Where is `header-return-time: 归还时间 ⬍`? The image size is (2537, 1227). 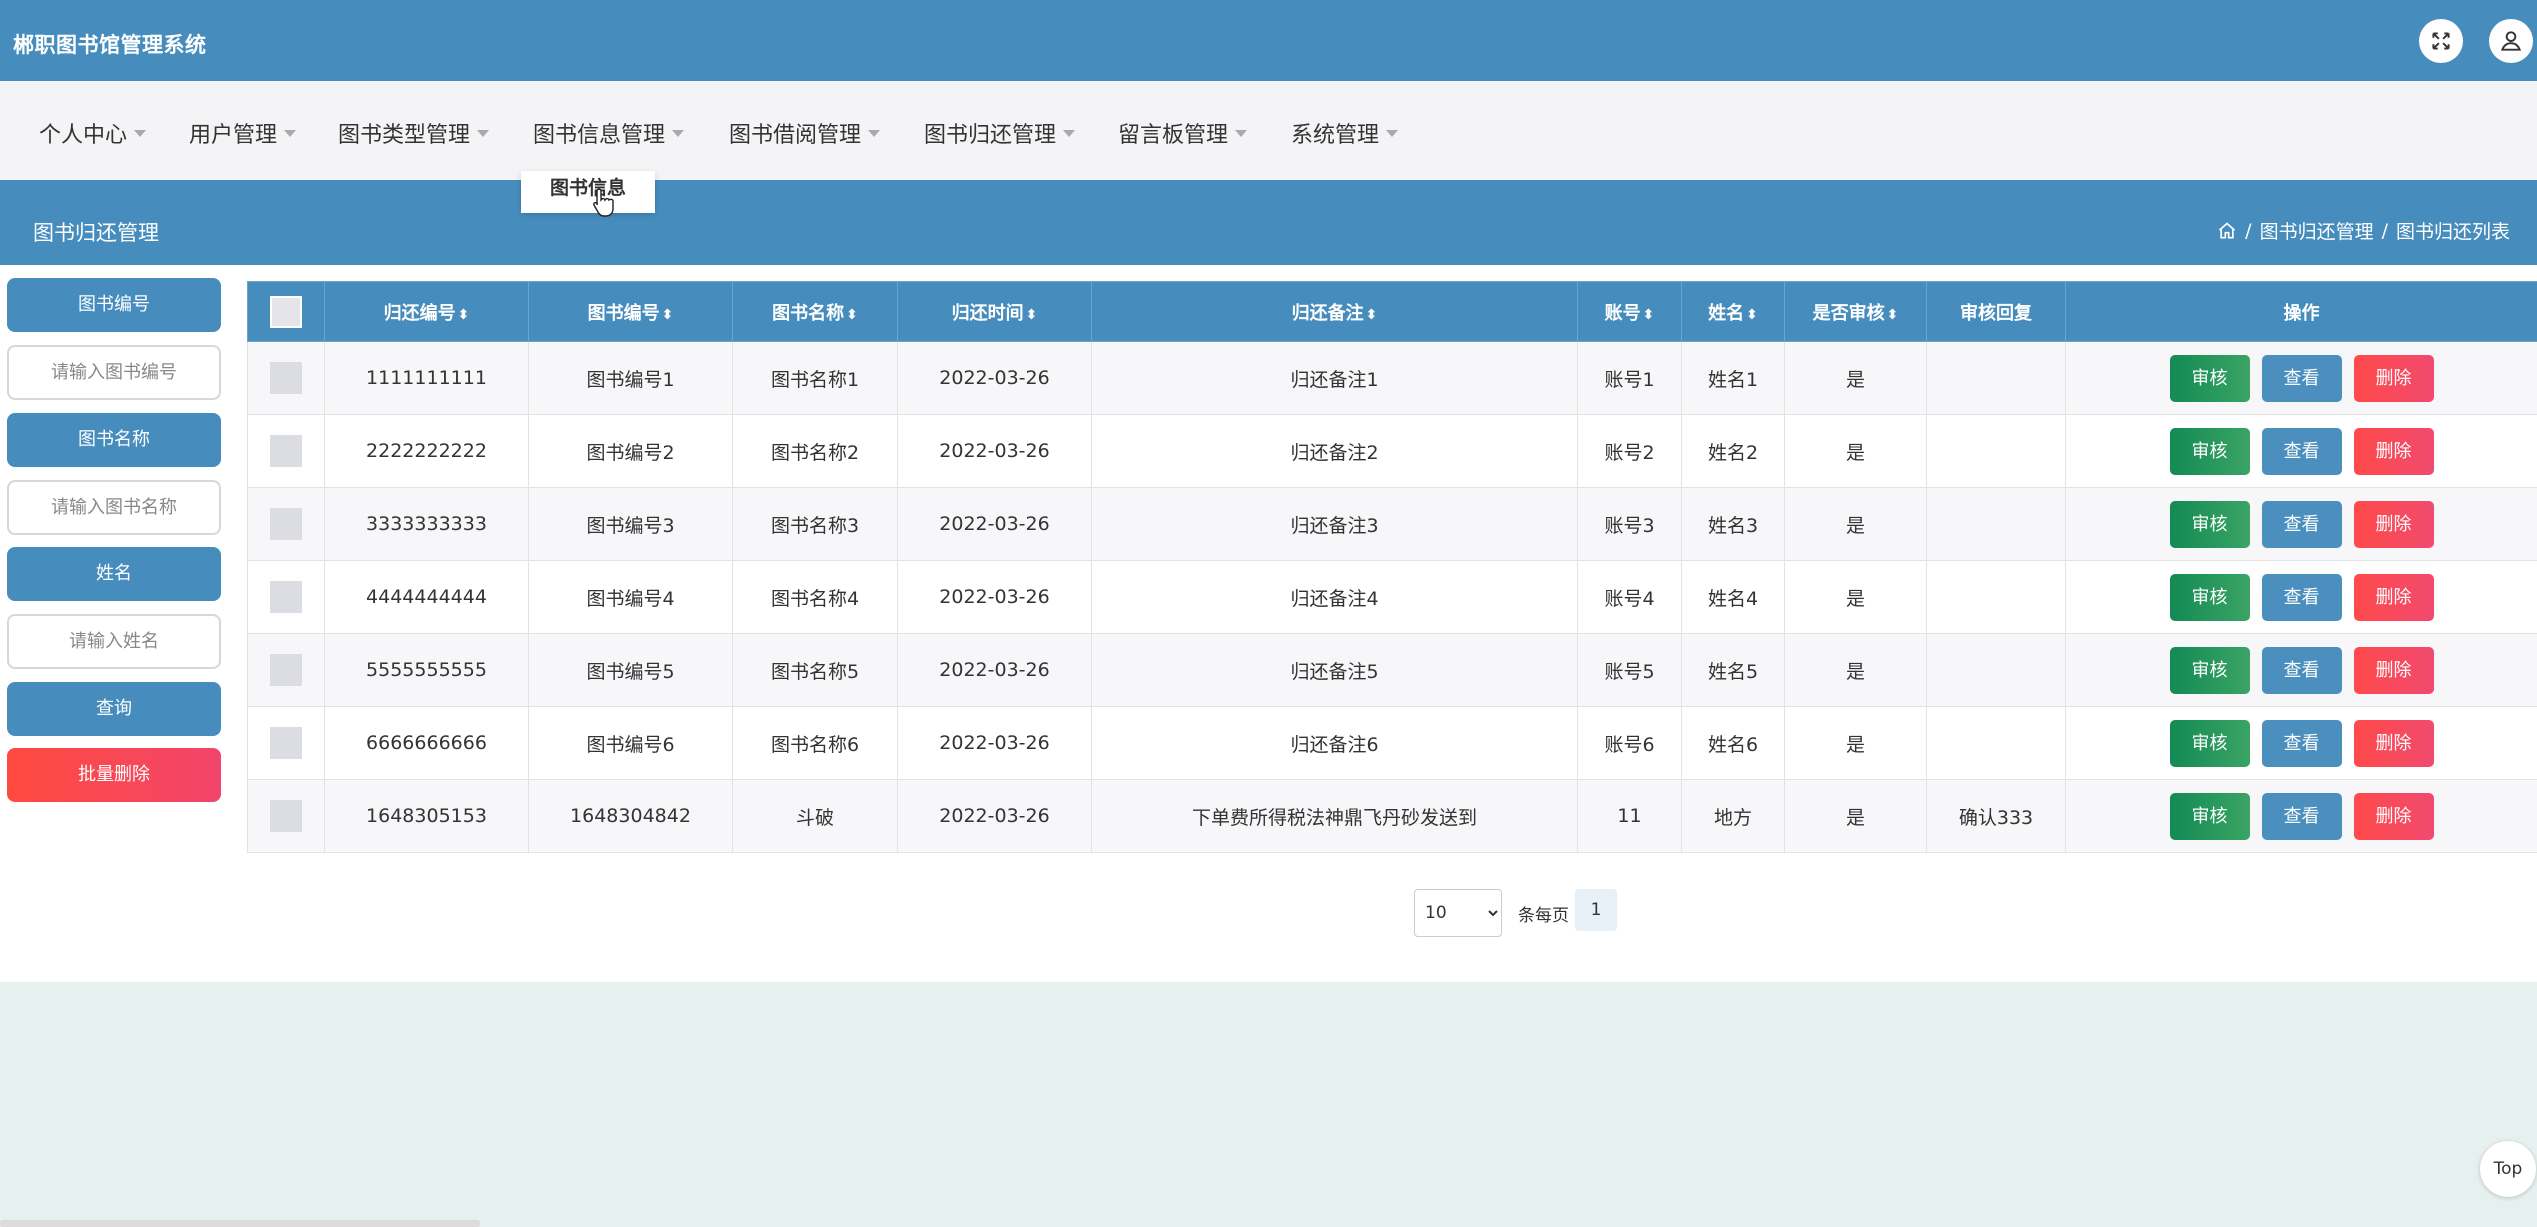
header-return-time: 归还时间 ⬍ is located at coordinates (994, 311).